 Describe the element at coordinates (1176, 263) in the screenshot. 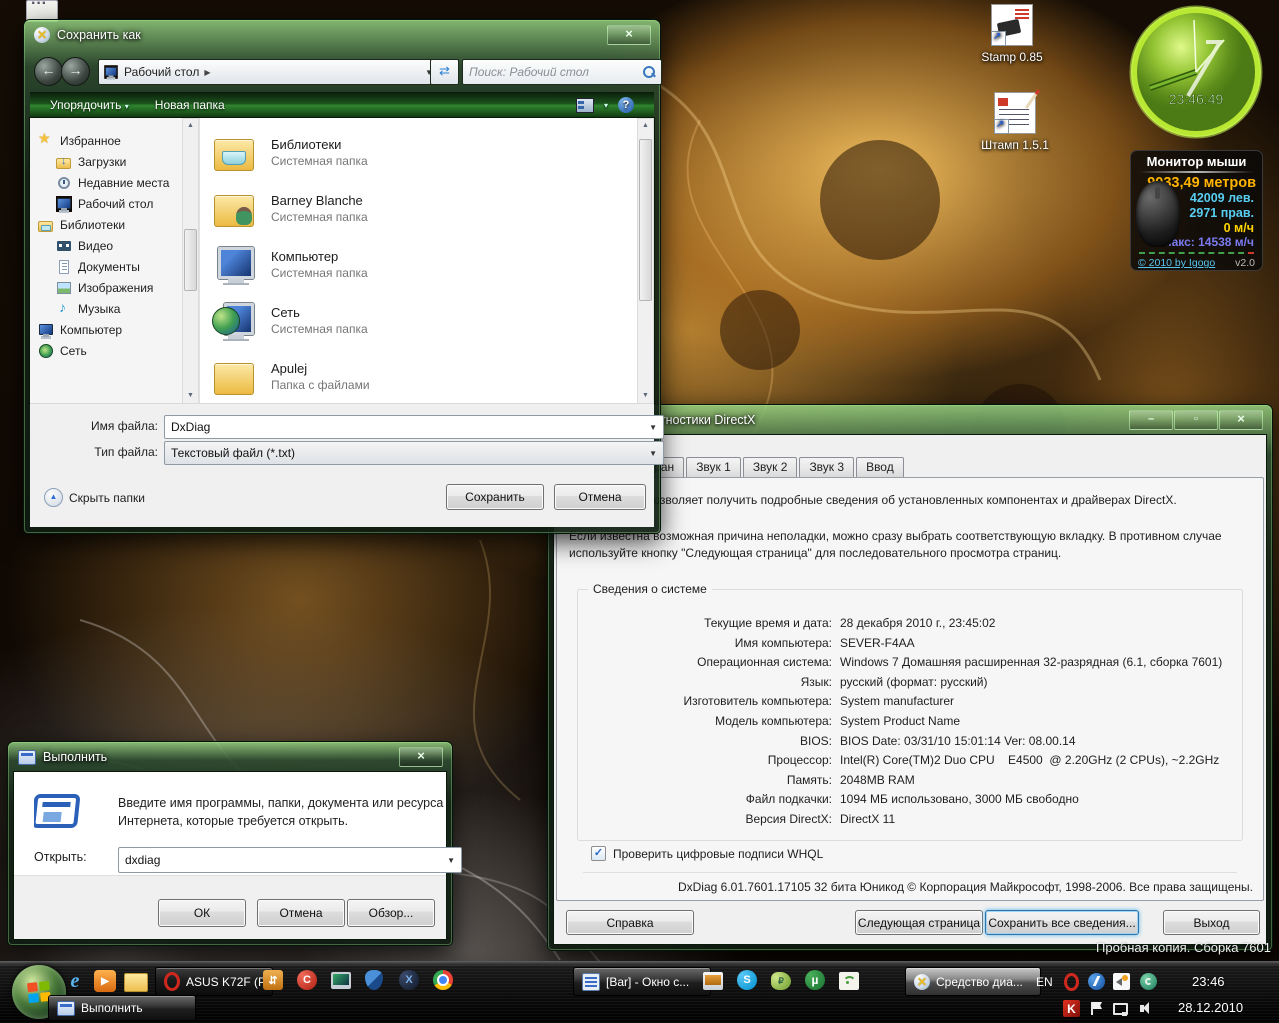

I see `gadget-copyright-link: © 2010 by Igogo` at that location.